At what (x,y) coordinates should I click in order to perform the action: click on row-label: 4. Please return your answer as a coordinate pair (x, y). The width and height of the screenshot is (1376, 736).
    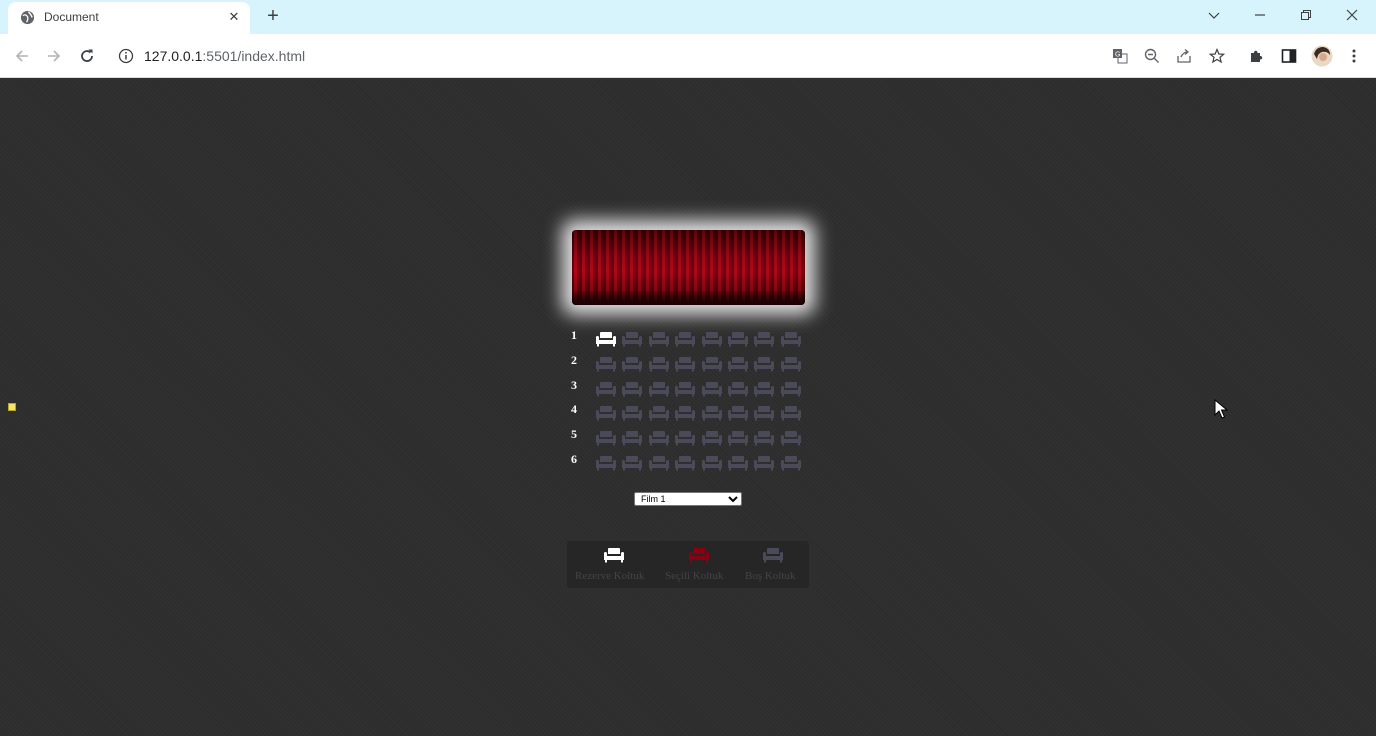
    Looking at the image, I should click on (574, 409).